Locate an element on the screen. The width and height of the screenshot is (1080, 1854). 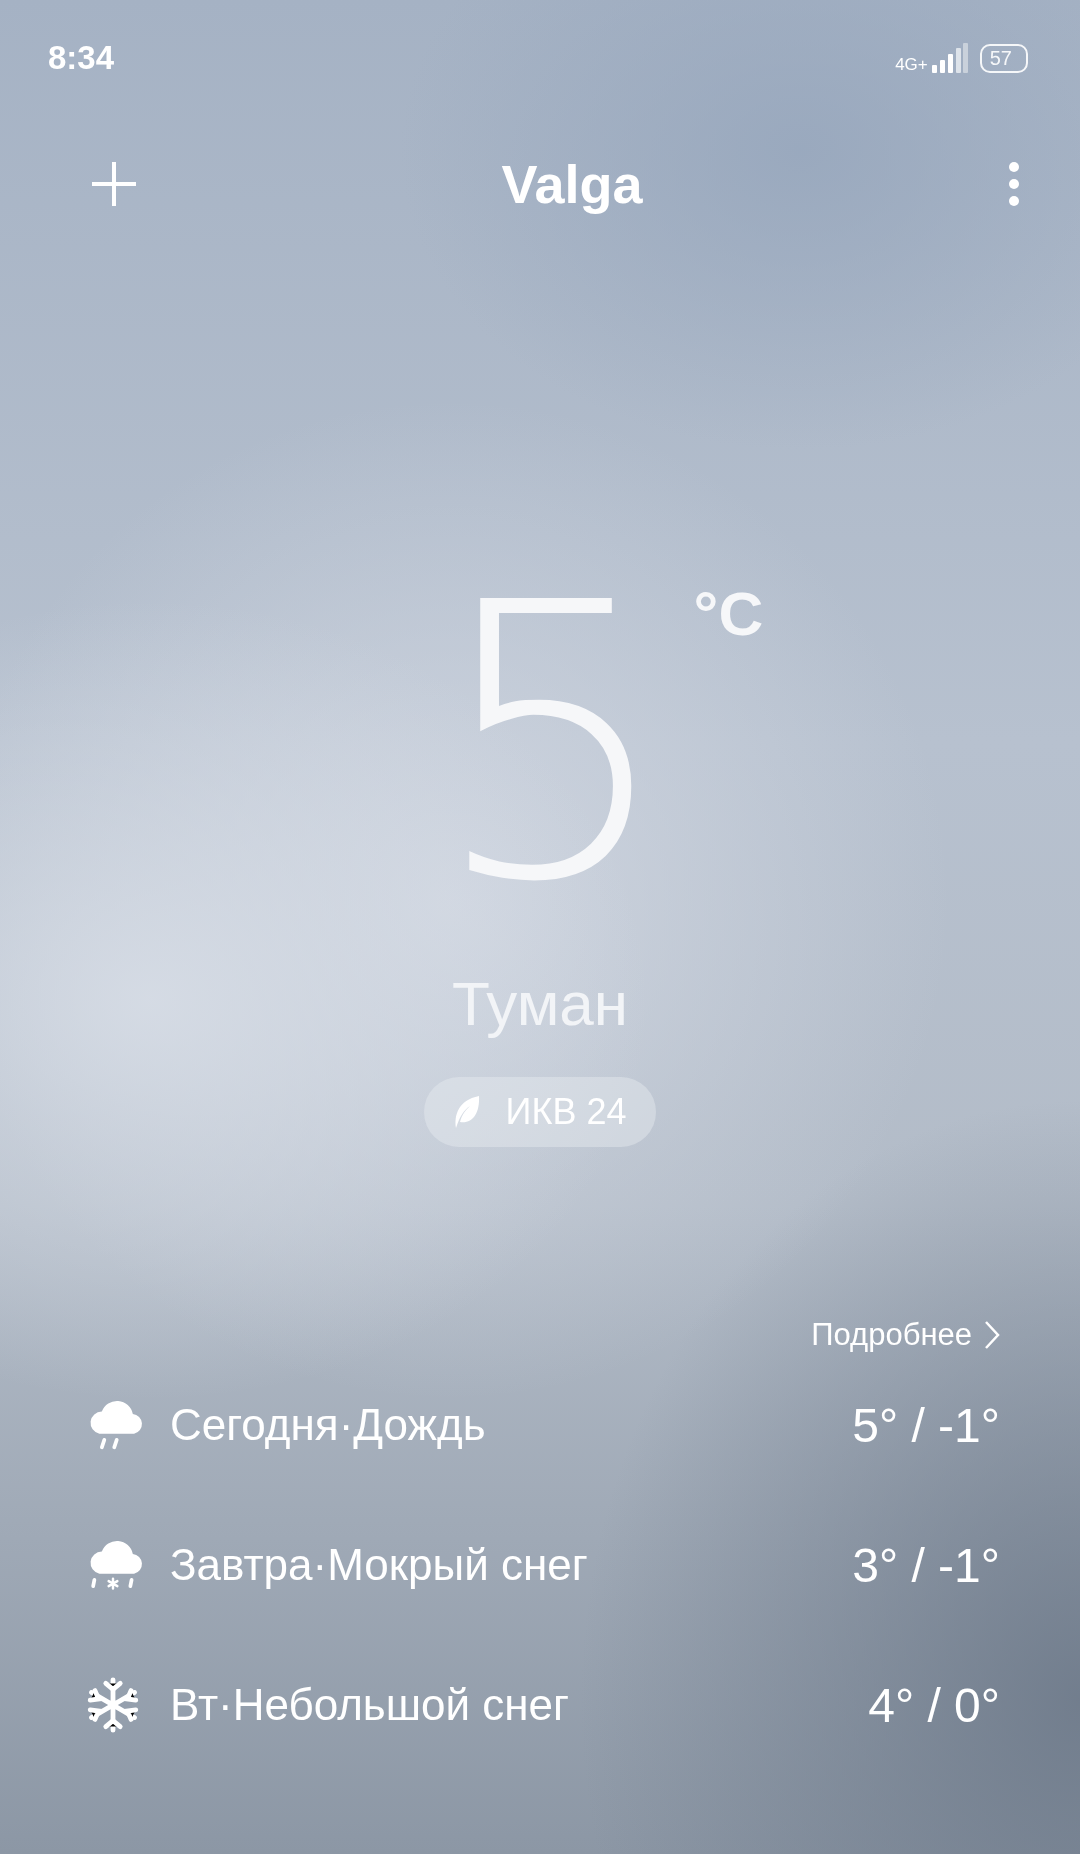
more-options-icon is located at coordinates (1014, 184).